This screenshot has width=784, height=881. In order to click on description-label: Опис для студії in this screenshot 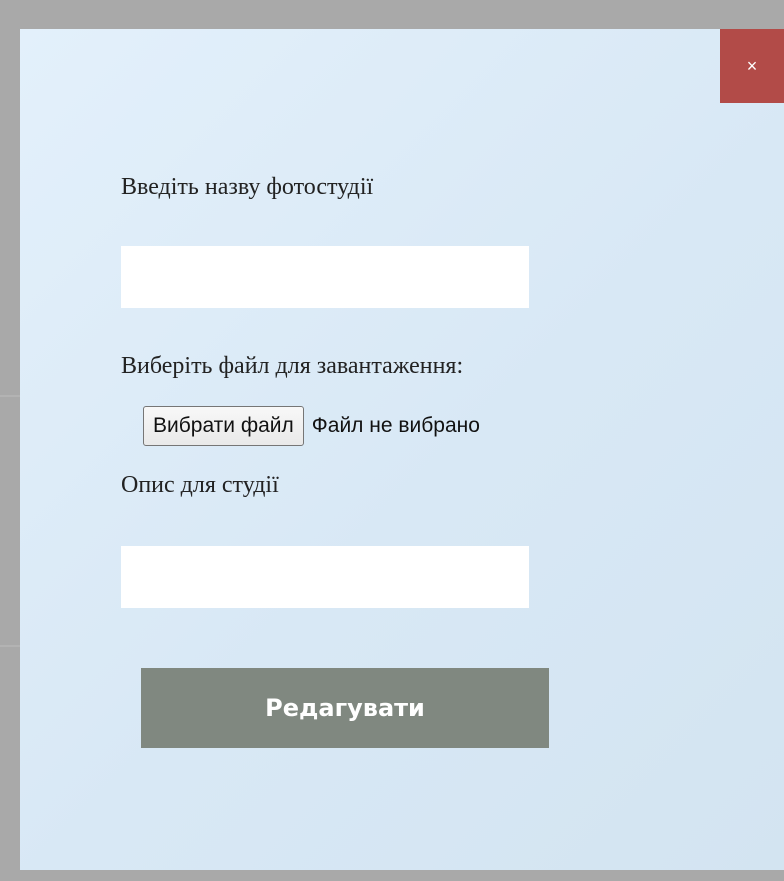, I will do `click(200, 485)`.